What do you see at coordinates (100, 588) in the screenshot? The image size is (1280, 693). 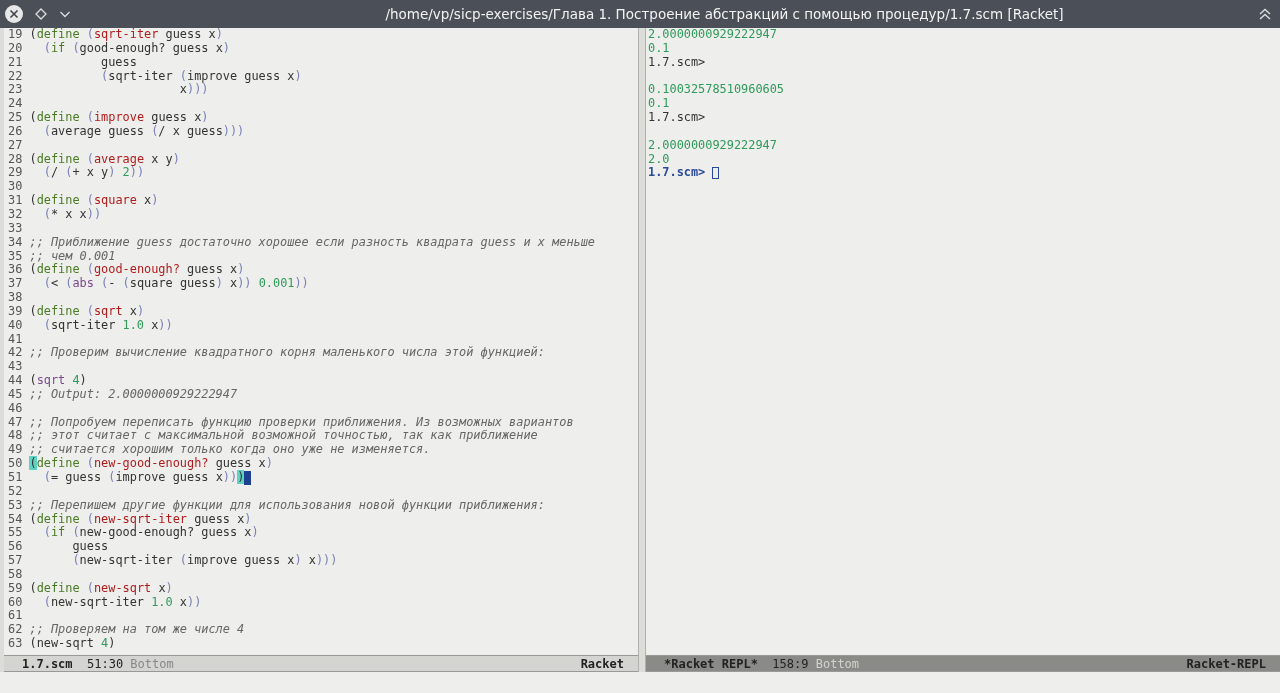 I see `code-line: (define (new-sqrt x)` at bounding box center [100, 588].